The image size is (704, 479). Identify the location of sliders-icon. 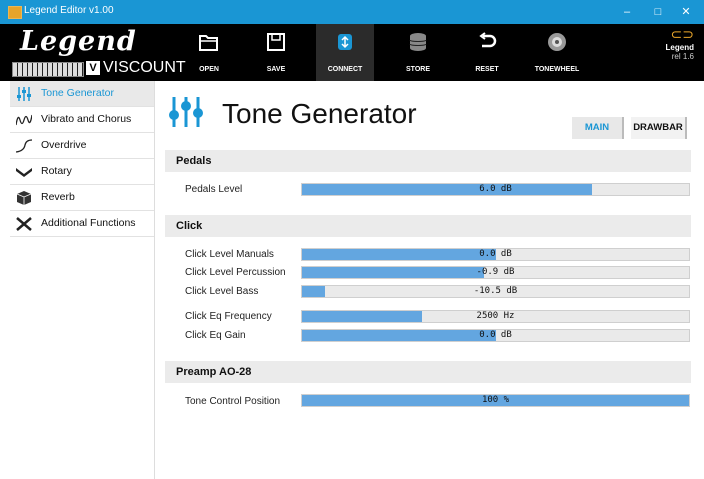
(24, 94).